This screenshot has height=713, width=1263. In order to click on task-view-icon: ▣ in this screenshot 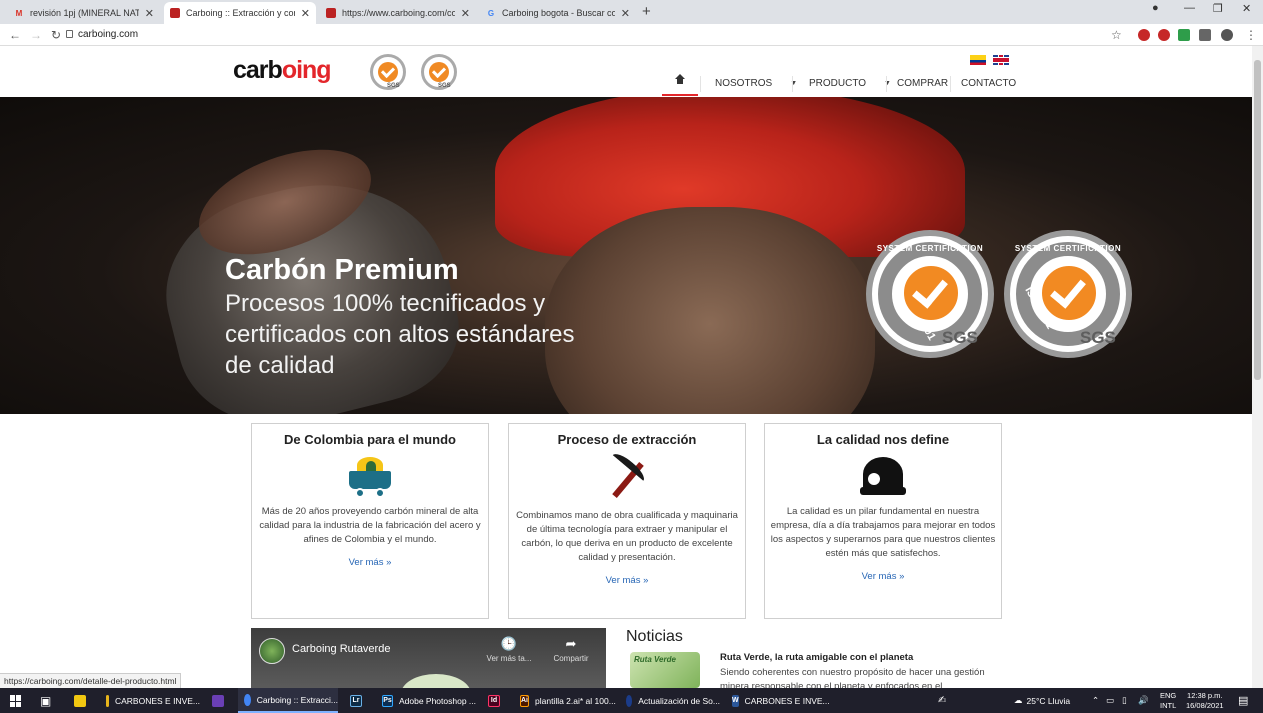, I will do `click(45, 700)`.